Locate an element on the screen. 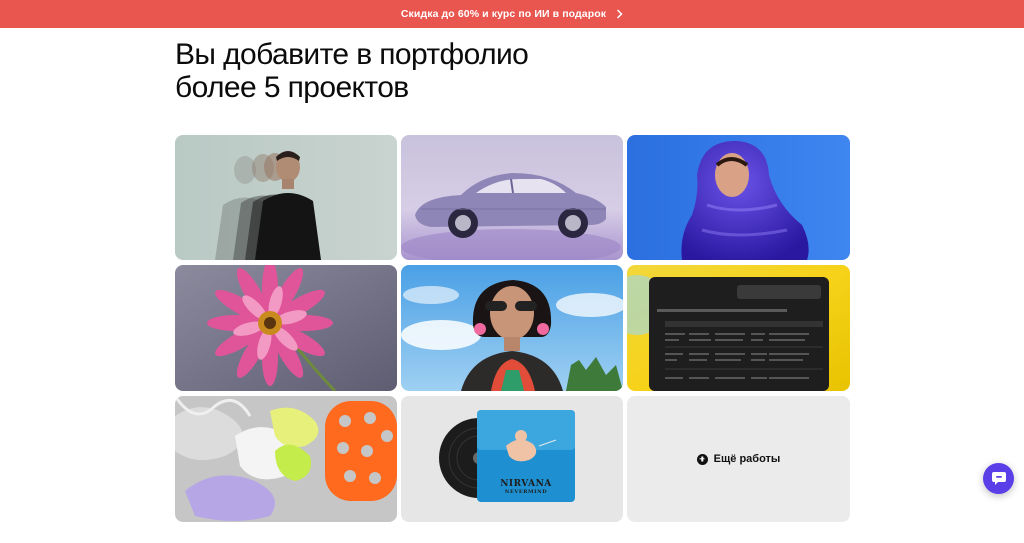  portfolio-item-sunglasses-portrait is located at coordinates (512, 328).